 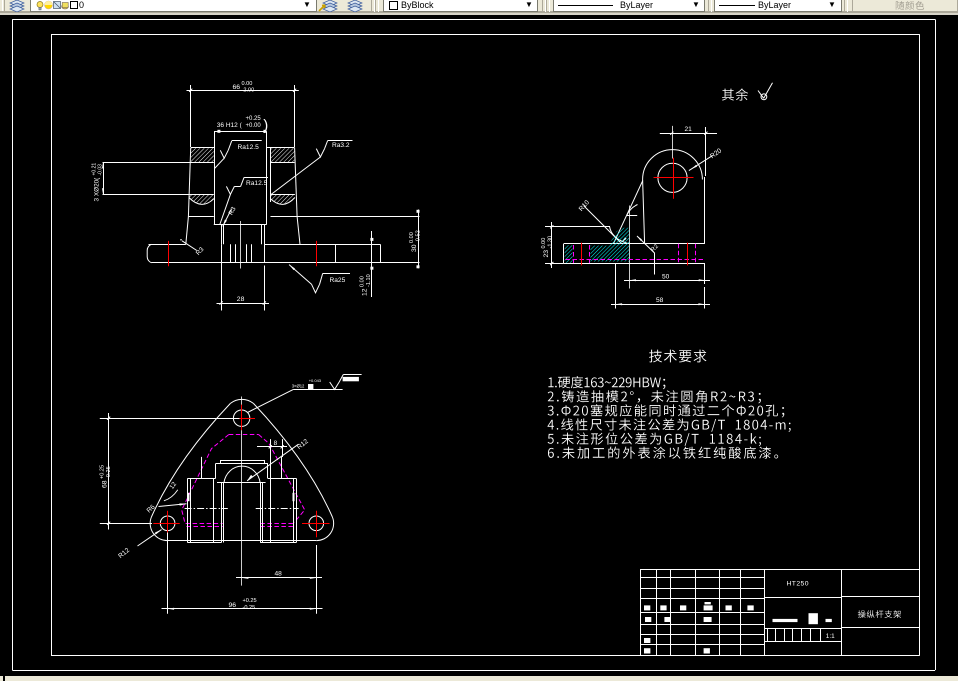 What do you see at coordinates (365, 292) in the screenshot?
I see `svg-text: 12` at bounding box center [365, 292].